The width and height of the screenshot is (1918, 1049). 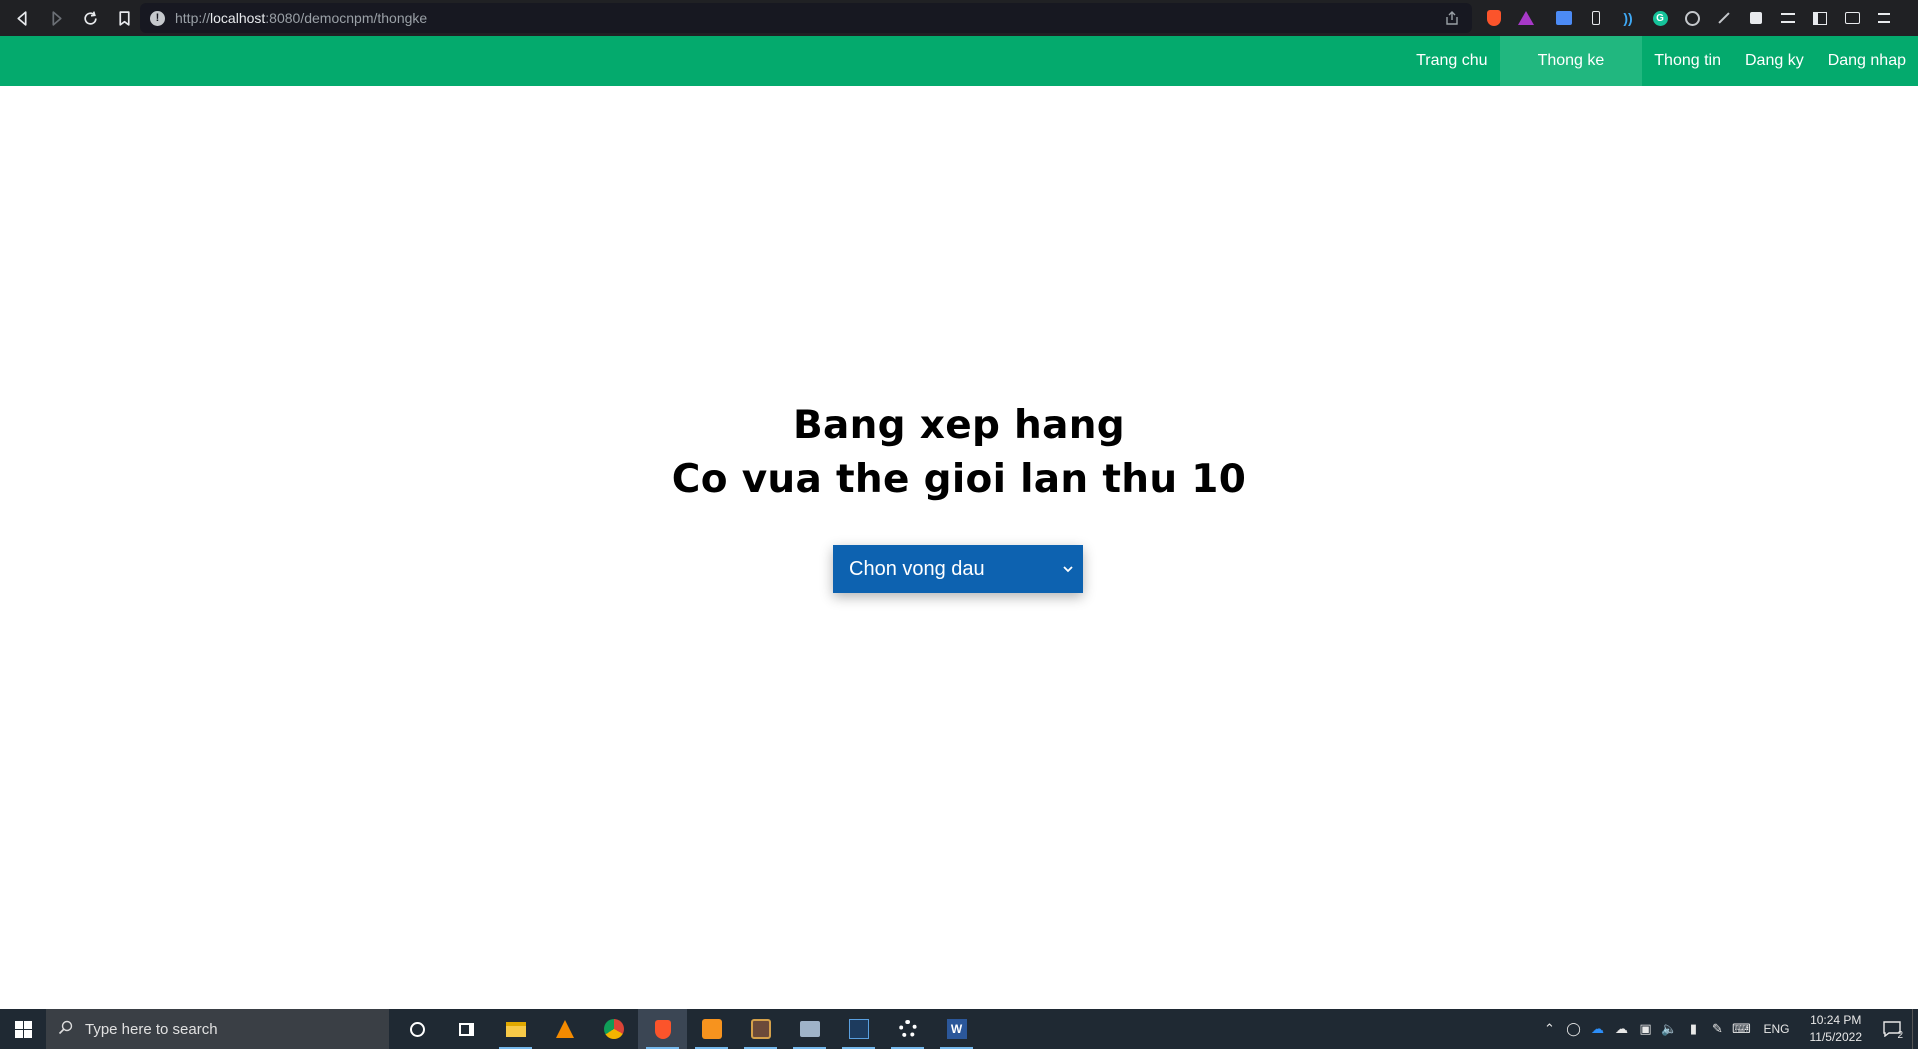 I want to click on wallet-icon, so click(x=1852, y=18).